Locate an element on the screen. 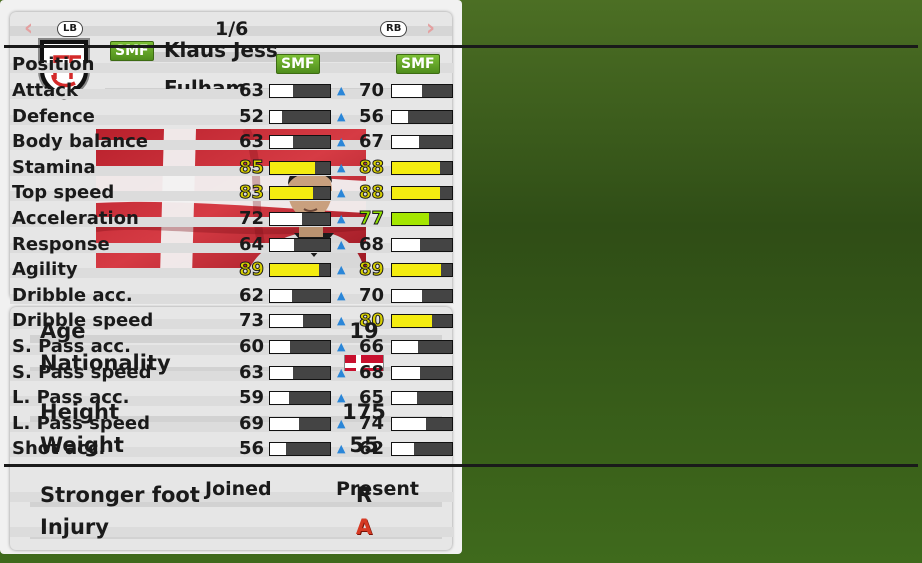 The image size is (922, 563). page-navigation: ‹ LB 1/6 RB › is located at coordinates (231, 30).